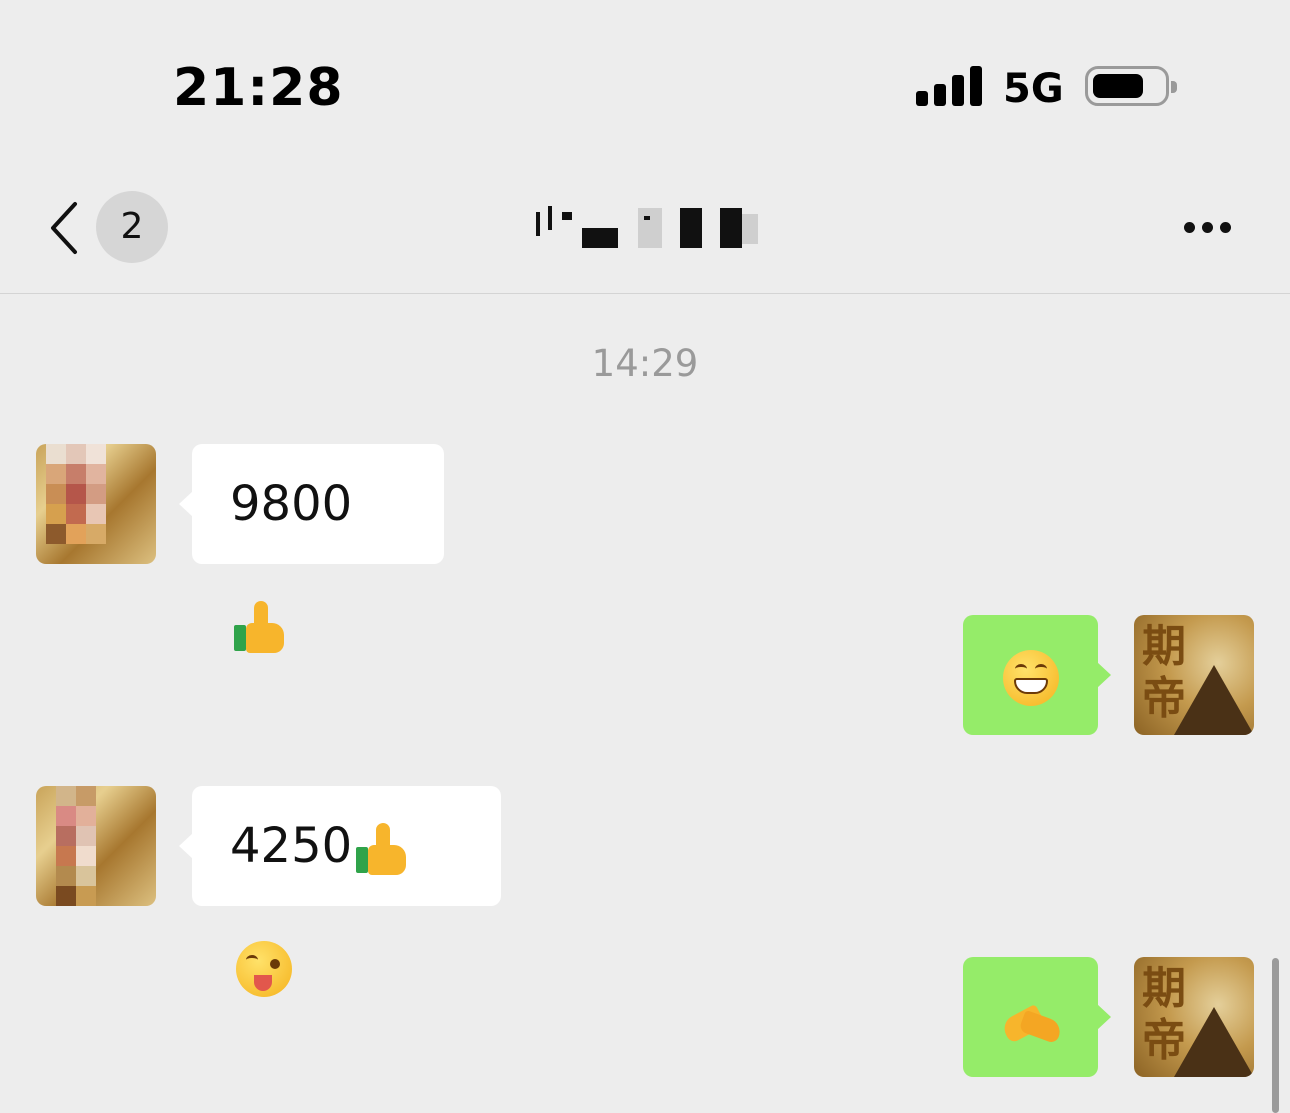 The width and height of the screenshot is (1290, 1113). Describe the element at coordinates (645, 75) in the screenshot. I see `status-bar: 21:28 5G` at that location.